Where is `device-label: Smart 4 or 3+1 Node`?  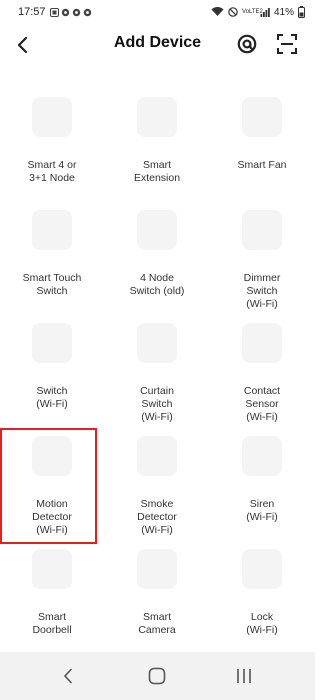
device-label: Smart 4 or 3+1 Node is located at coordinates (52, 171).